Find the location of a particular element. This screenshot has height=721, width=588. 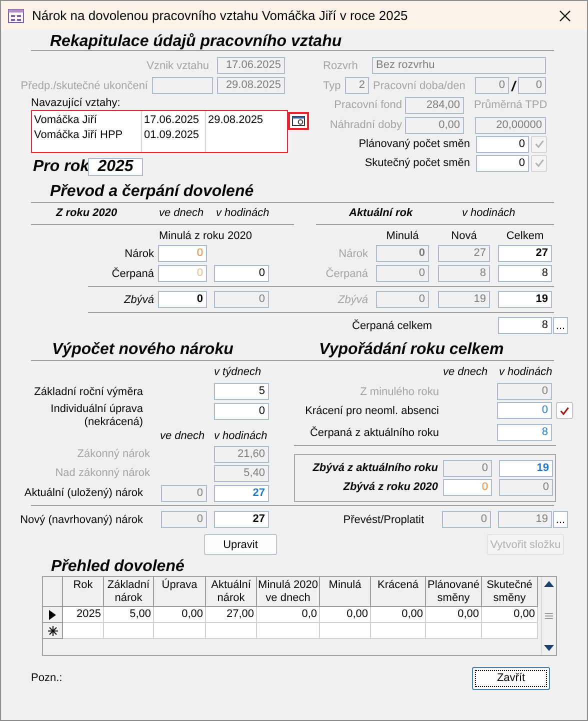

field-label: Pracovní doba/den is located at coordinates (419, 86).